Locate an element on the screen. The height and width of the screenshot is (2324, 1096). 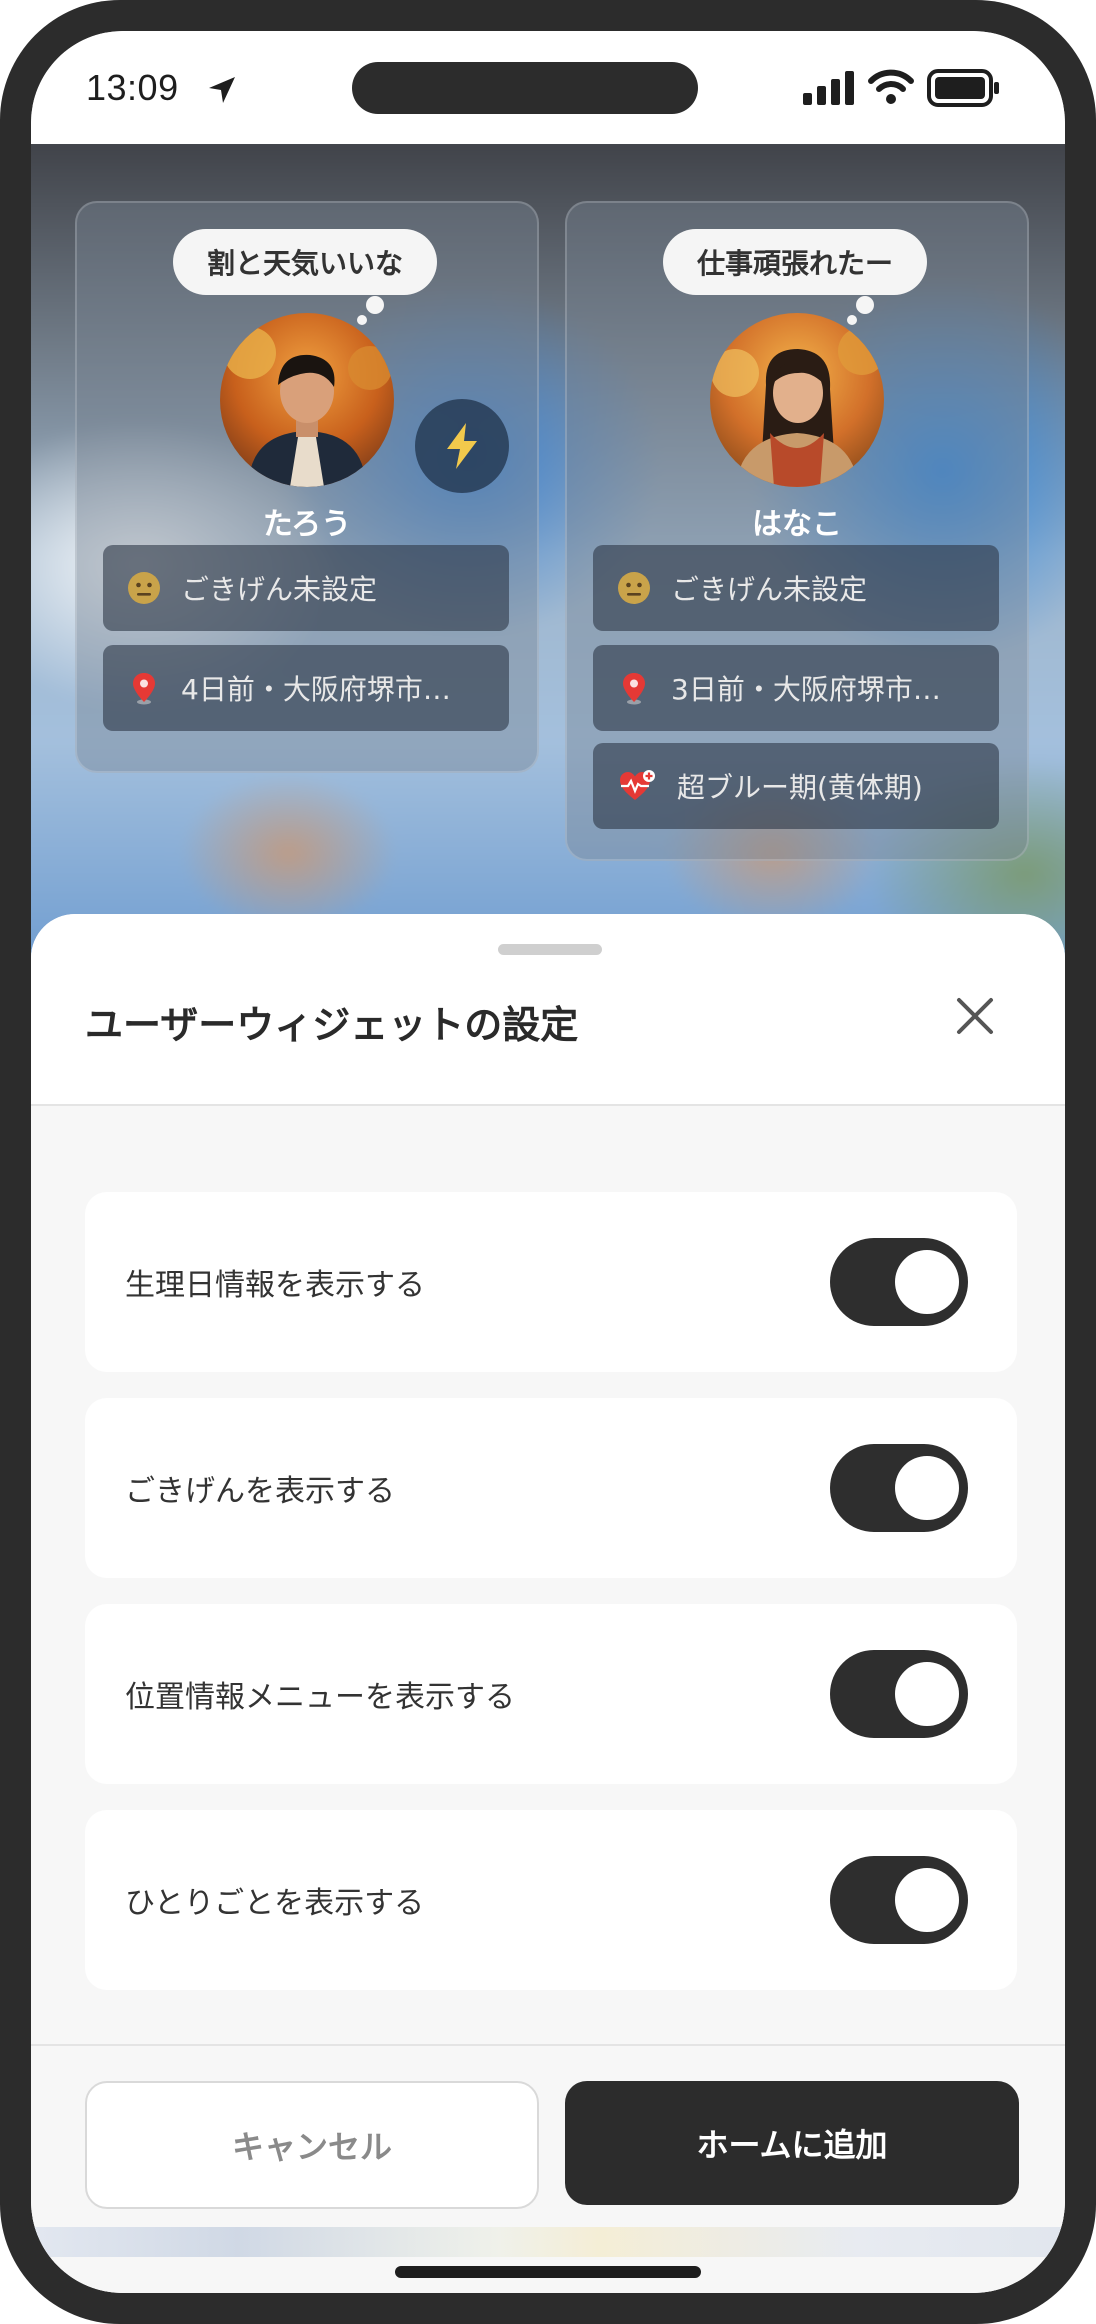
status-time: 13:09 is located at coordinates (132, 87).